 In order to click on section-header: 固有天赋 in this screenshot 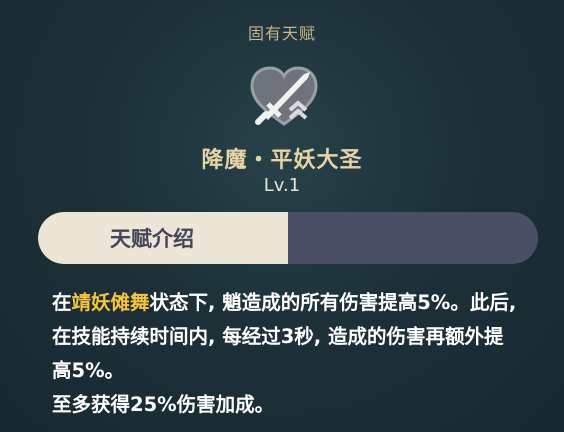, I will do `click(281, 33)`.